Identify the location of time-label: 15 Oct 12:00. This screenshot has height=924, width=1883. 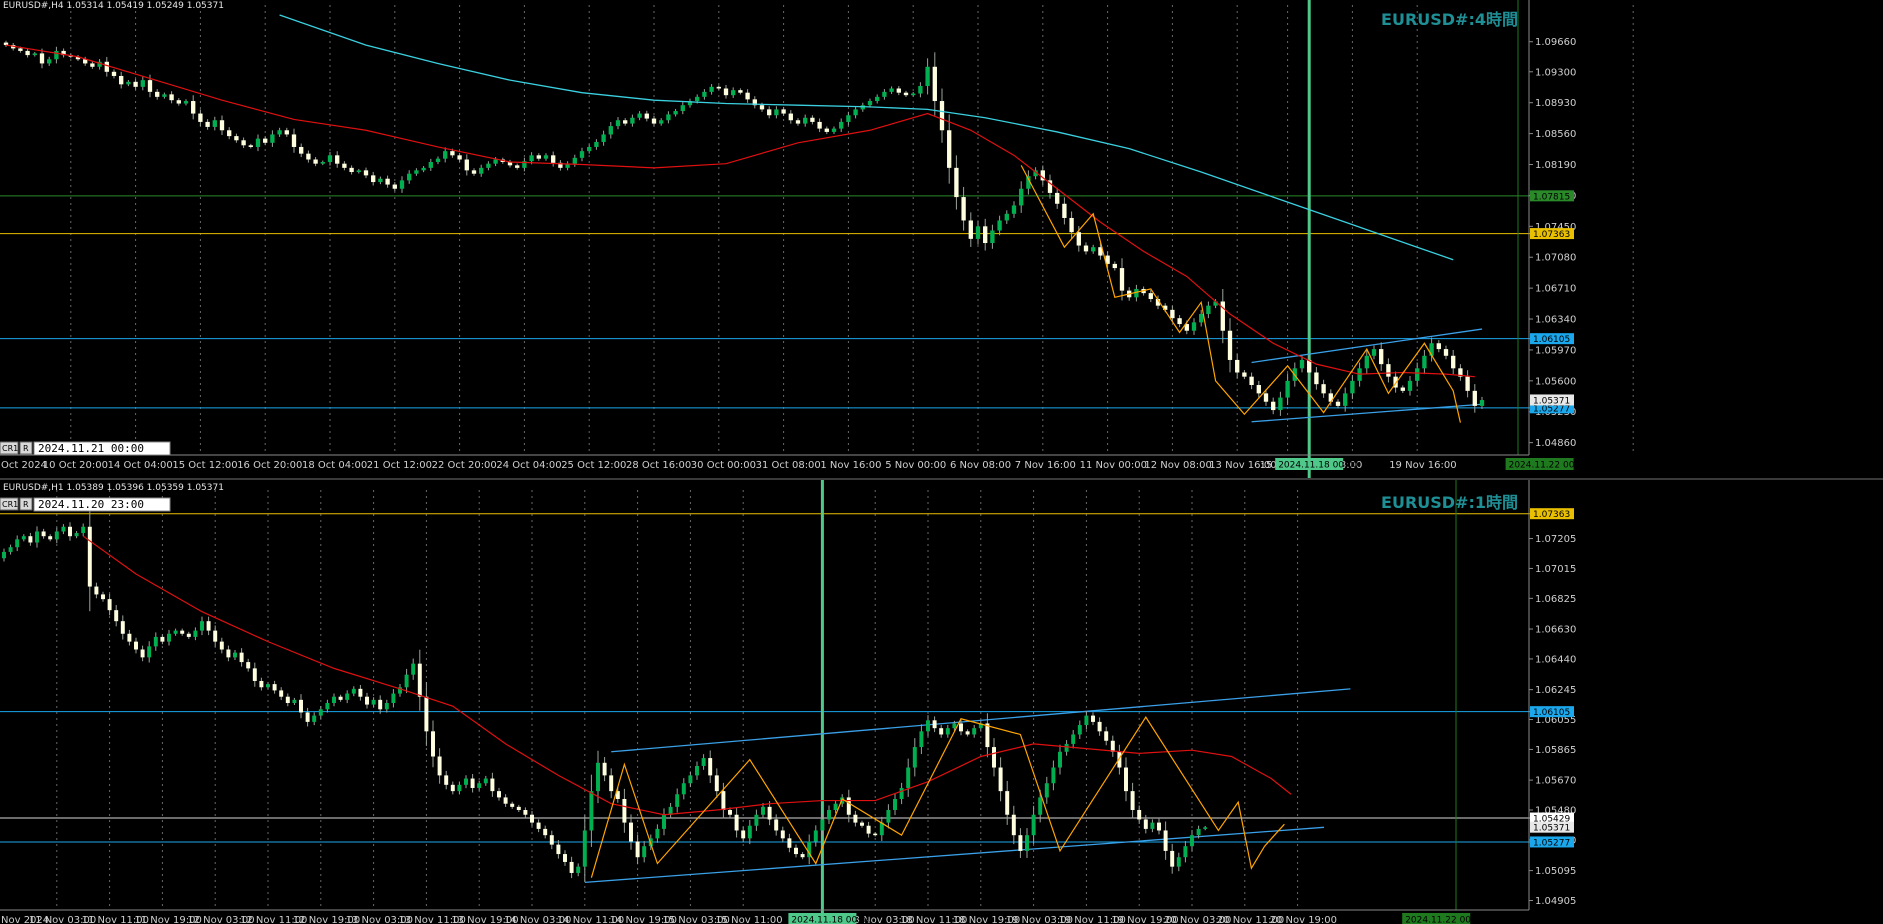
(204, 465).